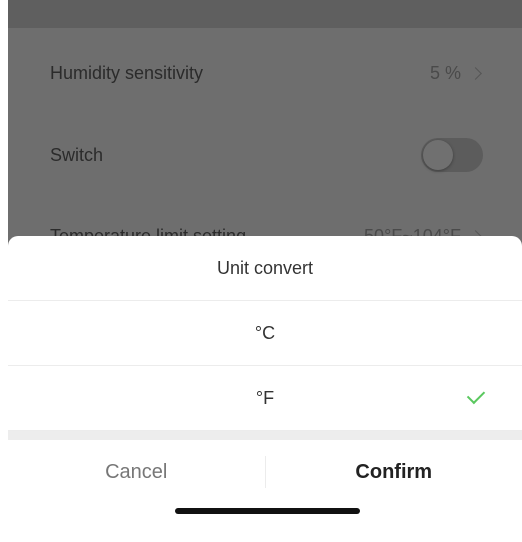  I want to click on option-celsius: °C, so click(265, 333).